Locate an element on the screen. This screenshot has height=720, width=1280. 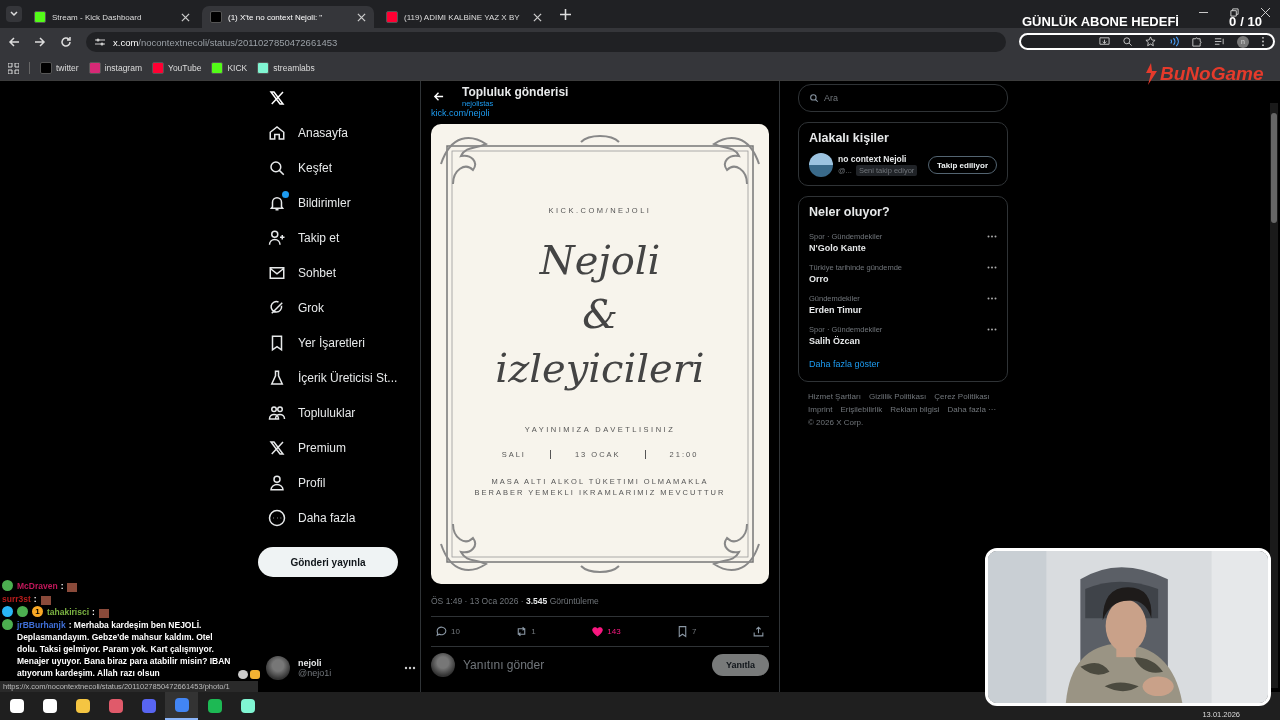
browser-tab: Stream - Kick Dashboard is located at coordinates (112, 17).